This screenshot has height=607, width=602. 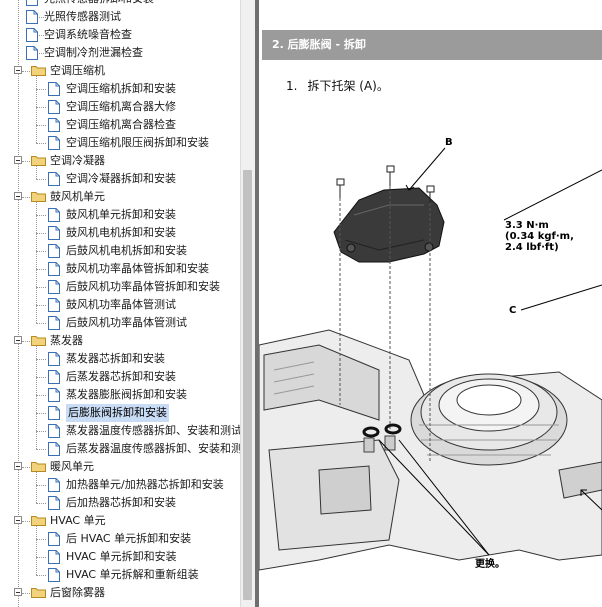 I want to click on tree-doc-item: 后鼓风机功率晶体管测试, so click(x=120, y=323).